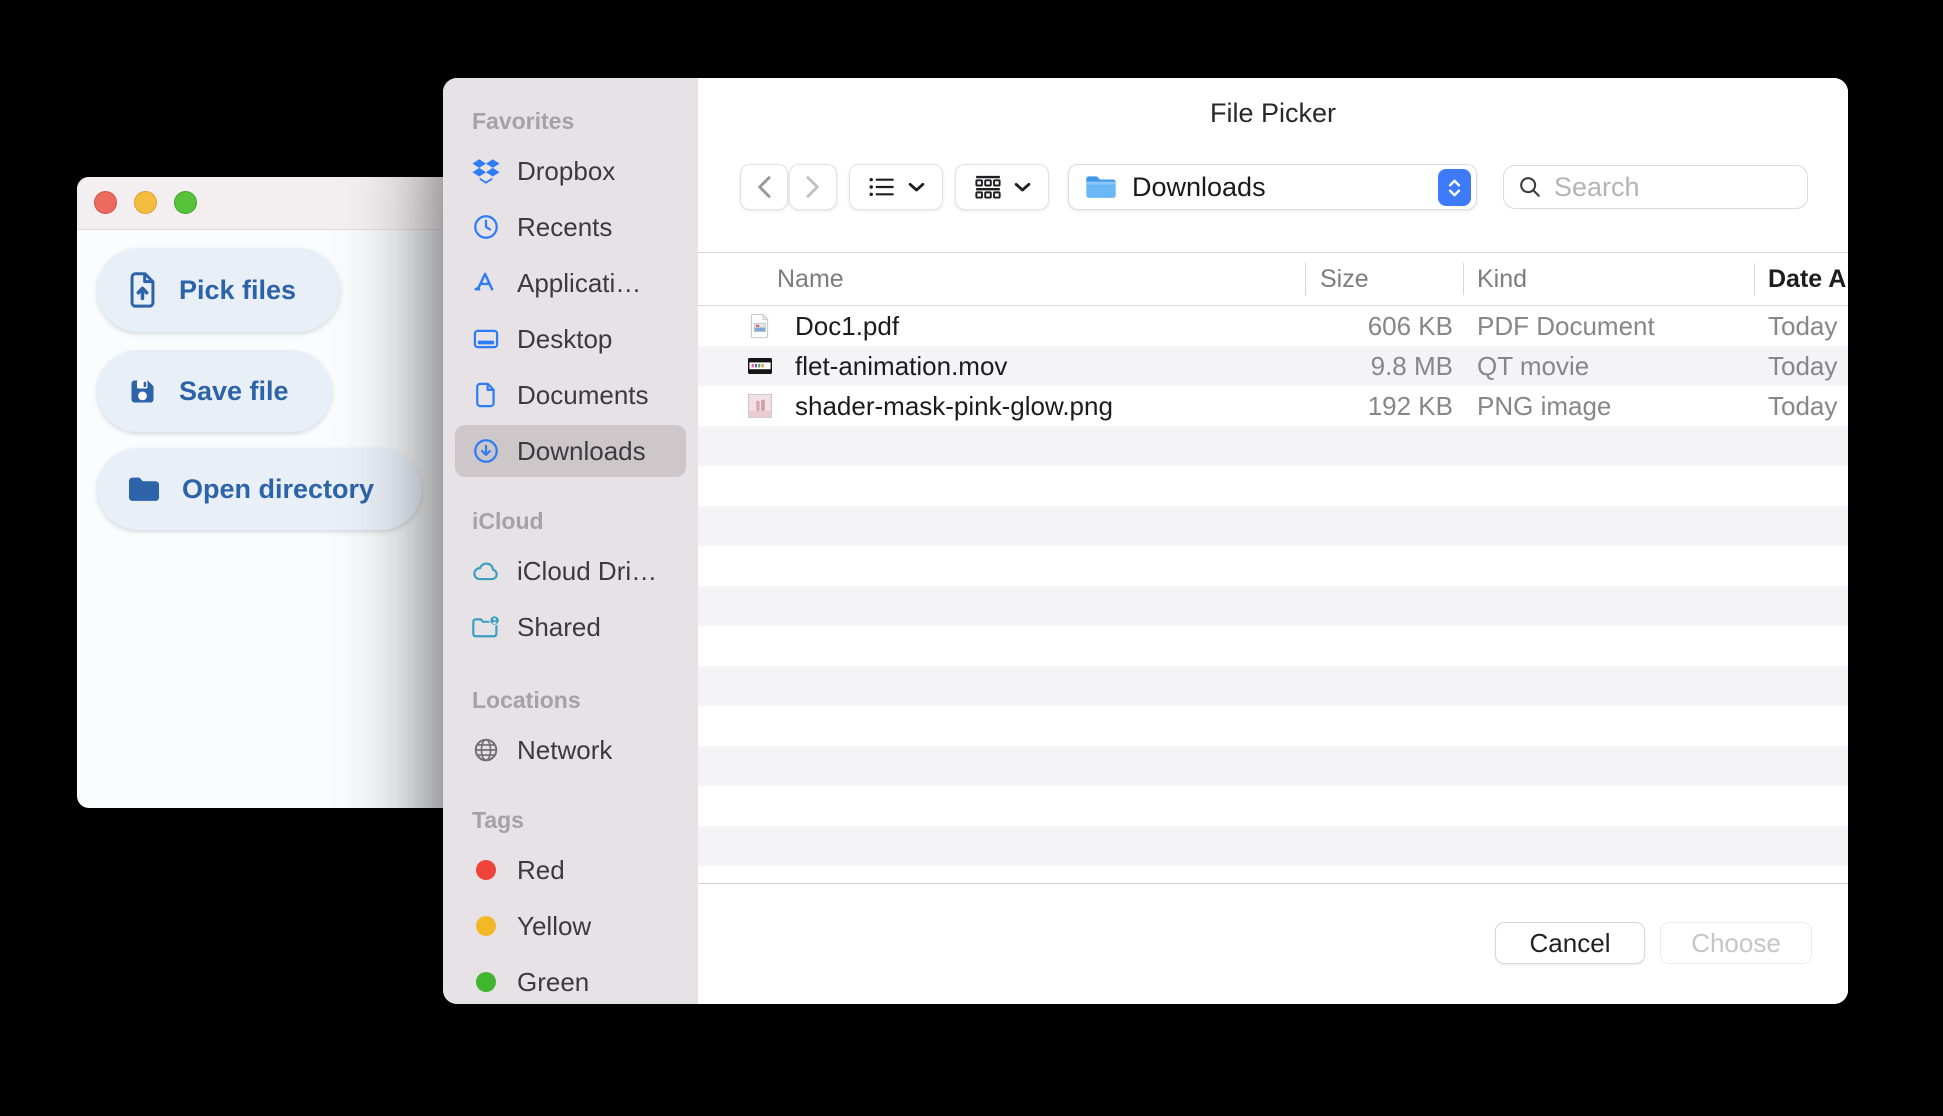 The image size is (1943, 1116). Describe the element at coordinates (1273, 943) in the screenshot. I see `dialog-footer: Cancel Choose` at that location.